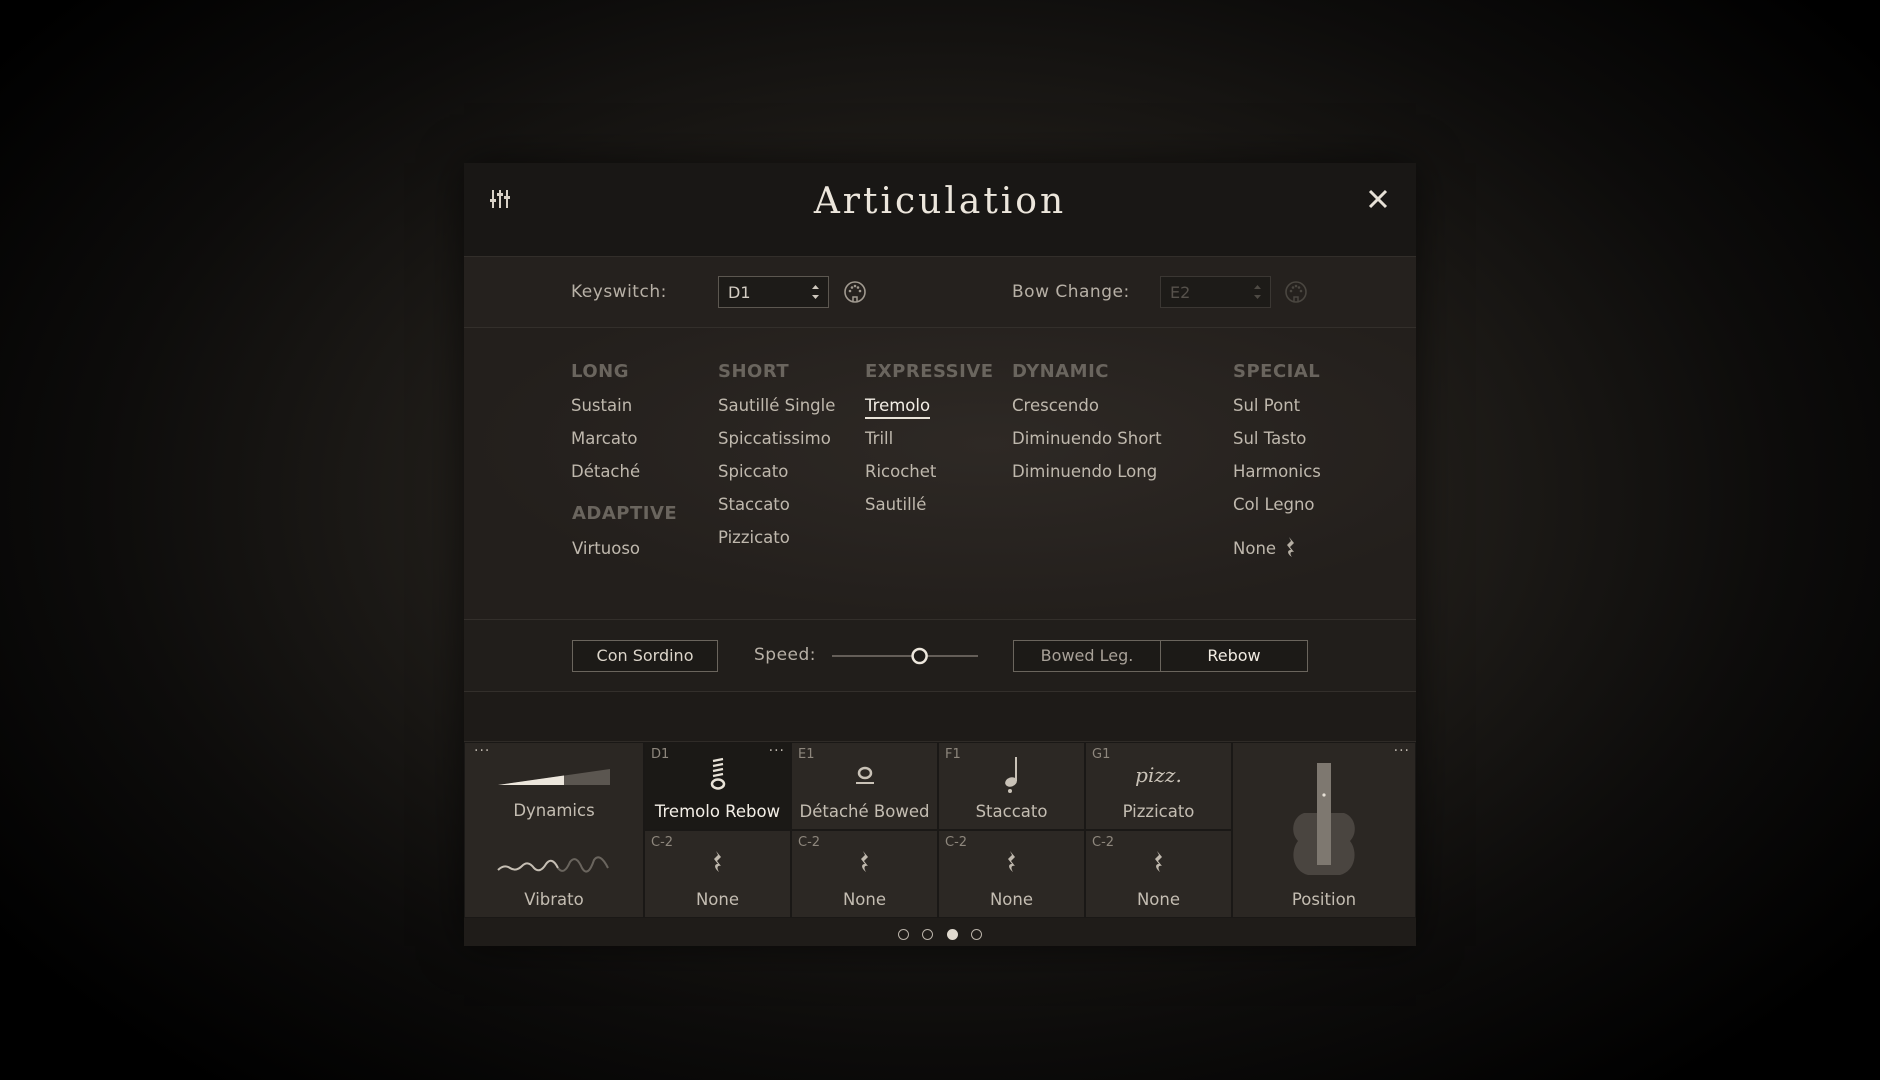 This screenshot has height=1080, width=1880. Describe the element at coordinates (554, 777) in the screenshot. I see `dynamics-curve-icon` at that location.